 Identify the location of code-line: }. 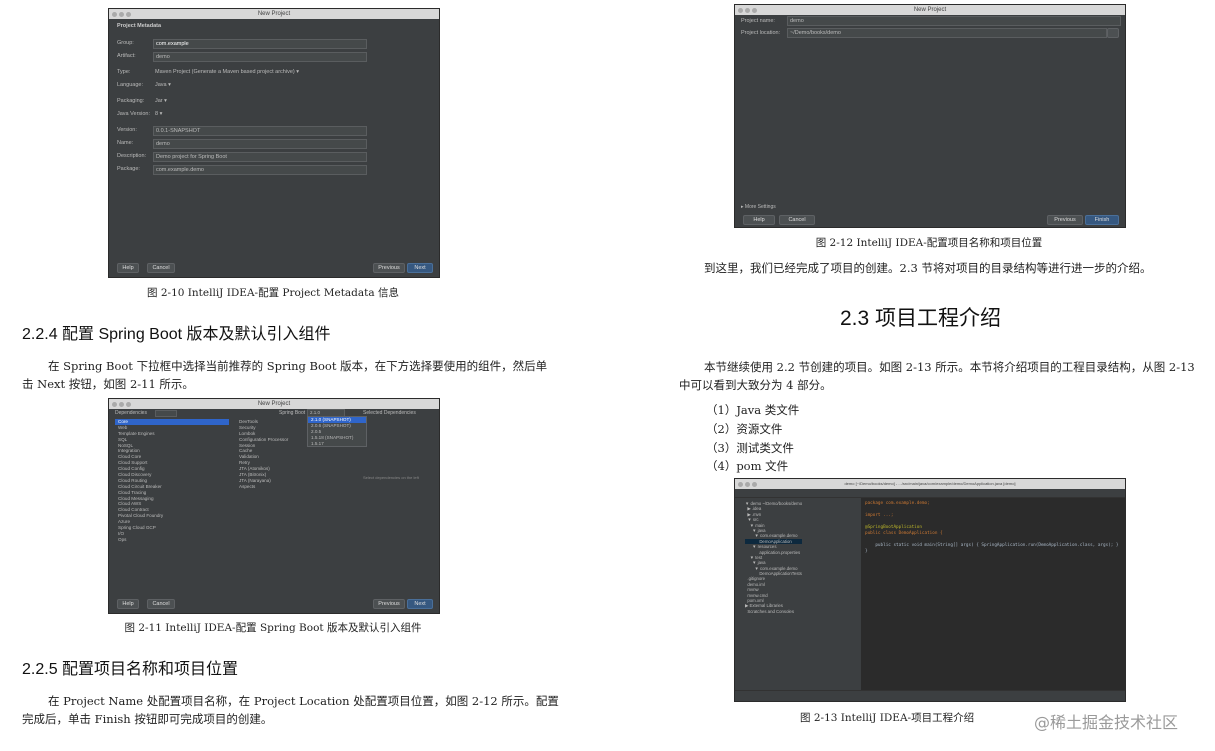
(866, 551).